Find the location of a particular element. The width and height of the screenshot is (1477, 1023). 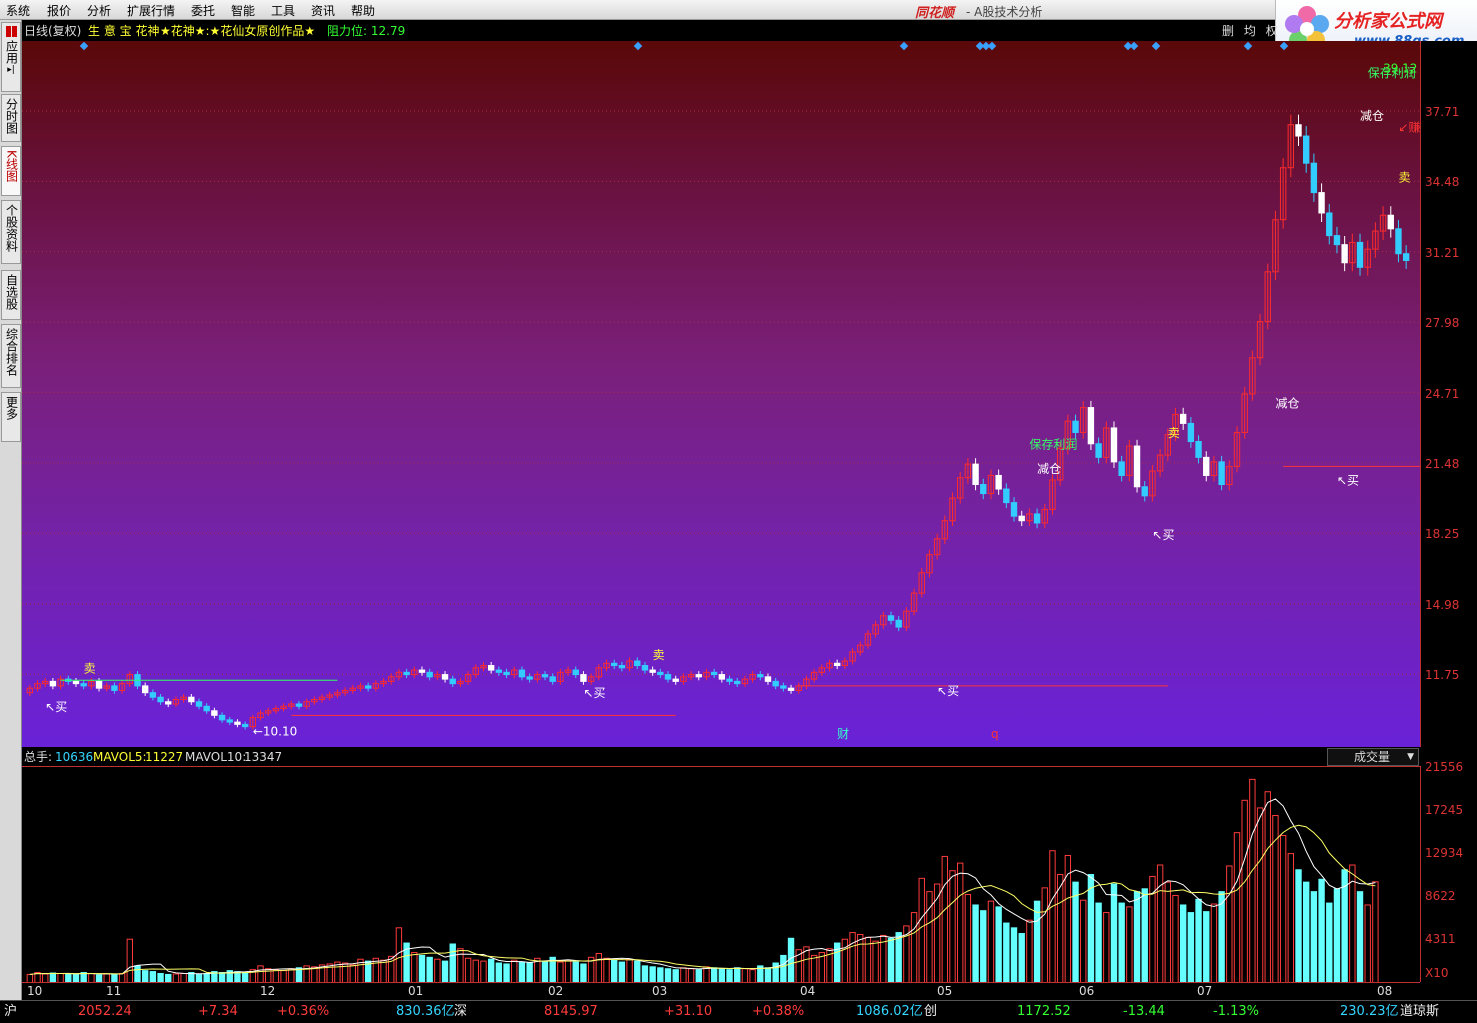

dj-label: 道琼斯 is located at coordinates (1419, 1012).